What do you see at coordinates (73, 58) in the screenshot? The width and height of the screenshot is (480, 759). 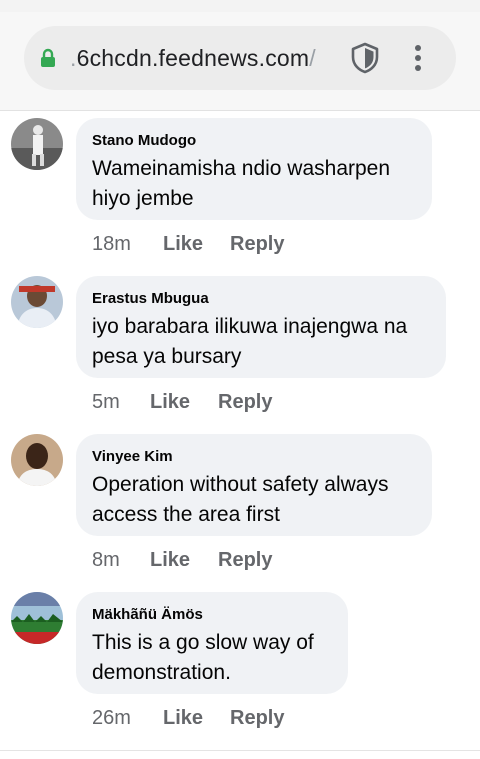 I see `url-prefix: .` at bounding box center [73, 58].